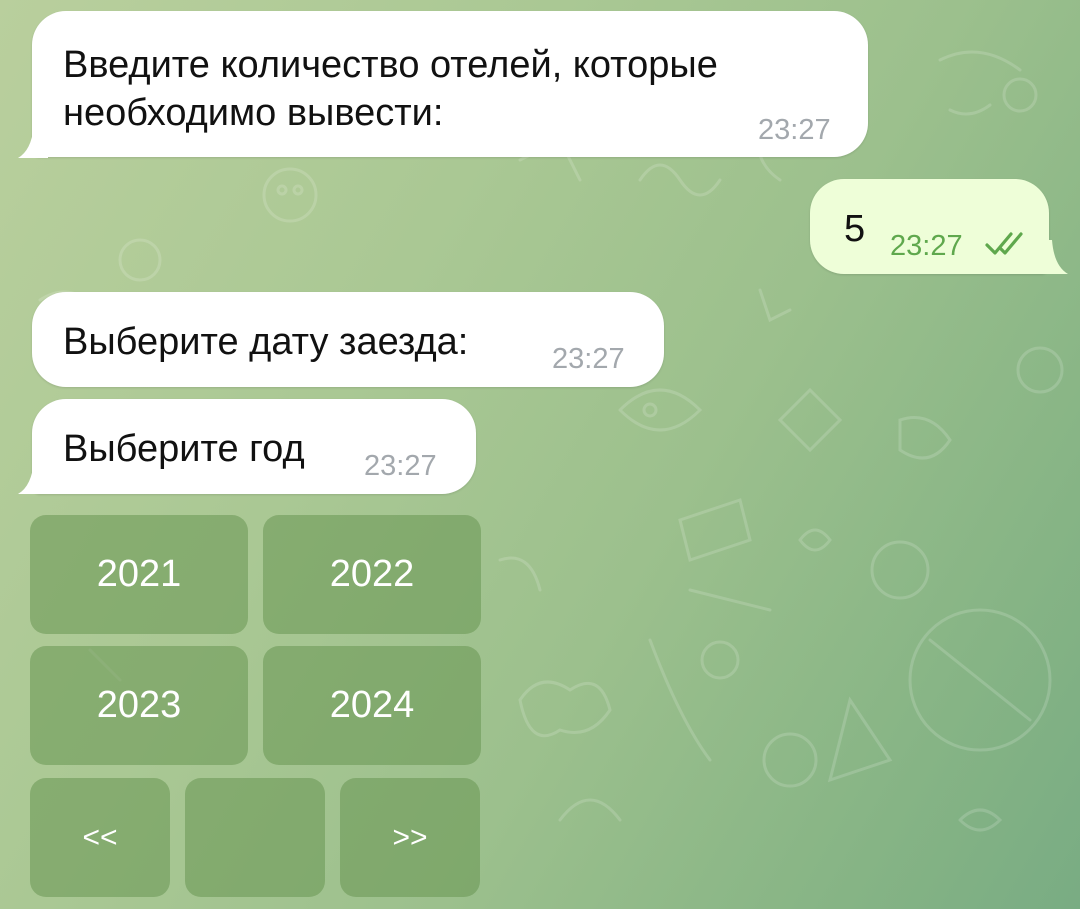 This screenshot has width=1080, height=909. Describe the element at coordinates (255, 837) in the screenshot. I see `empty-button` at that location.